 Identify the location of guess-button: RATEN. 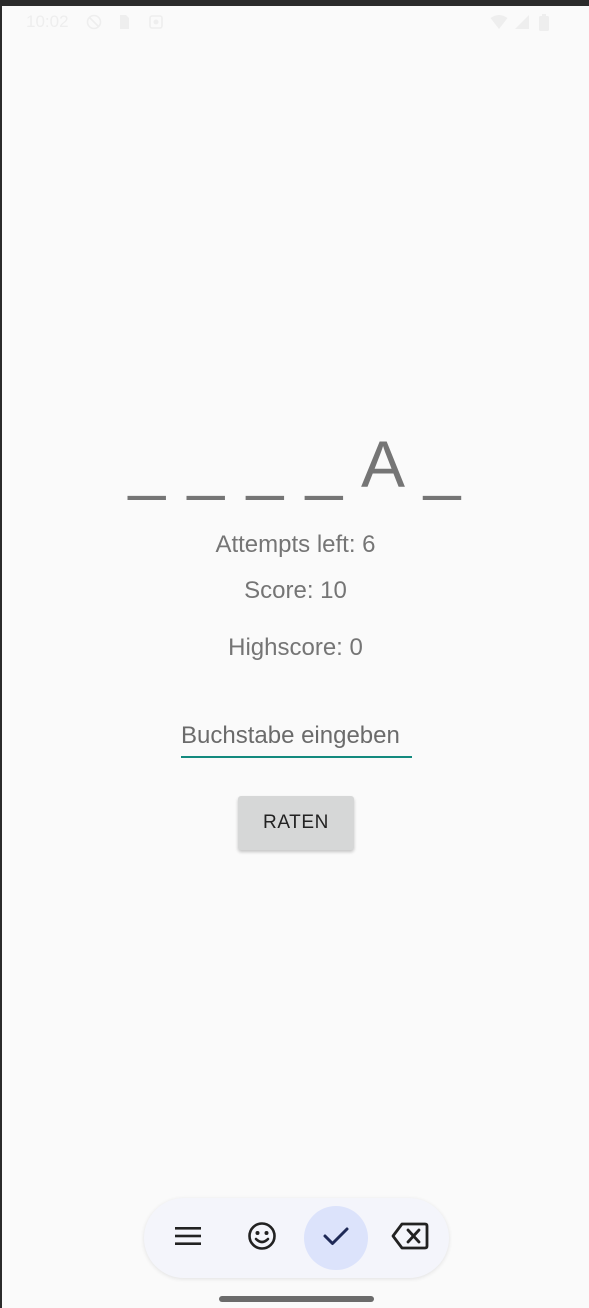
(296, 823).